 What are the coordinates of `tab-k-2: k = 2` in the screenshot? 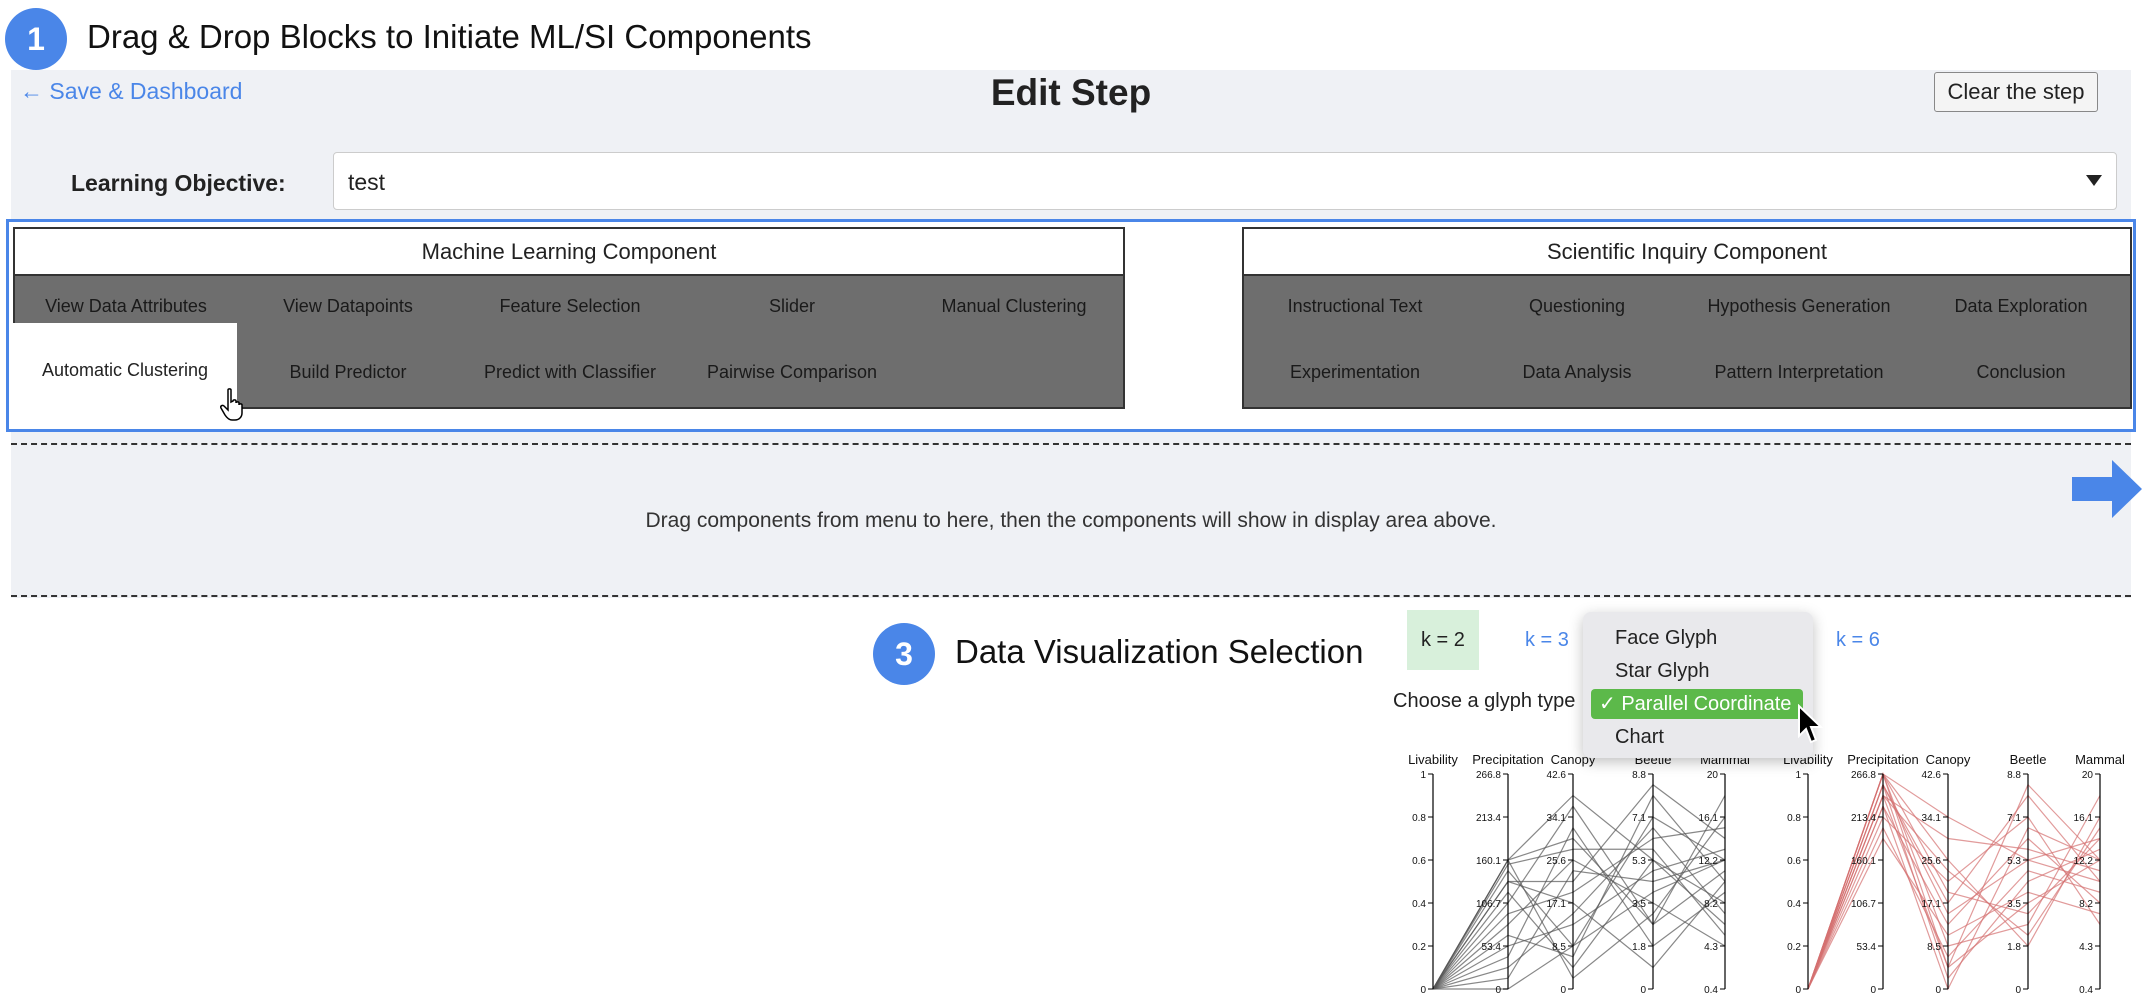 It's located at (1443, 640).